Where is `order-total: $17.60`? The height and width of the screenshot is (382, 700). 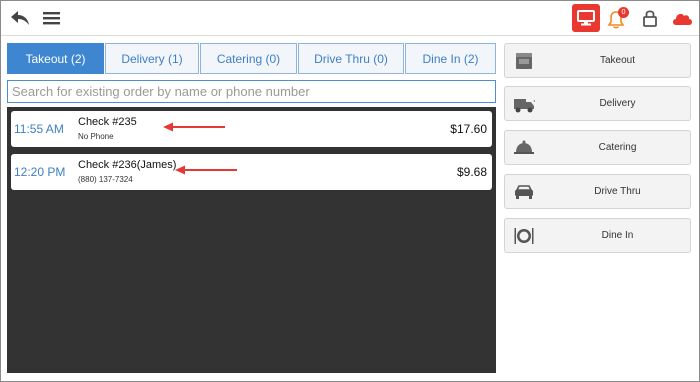
order-total: $17.60 is located at coordinates (468, 129).